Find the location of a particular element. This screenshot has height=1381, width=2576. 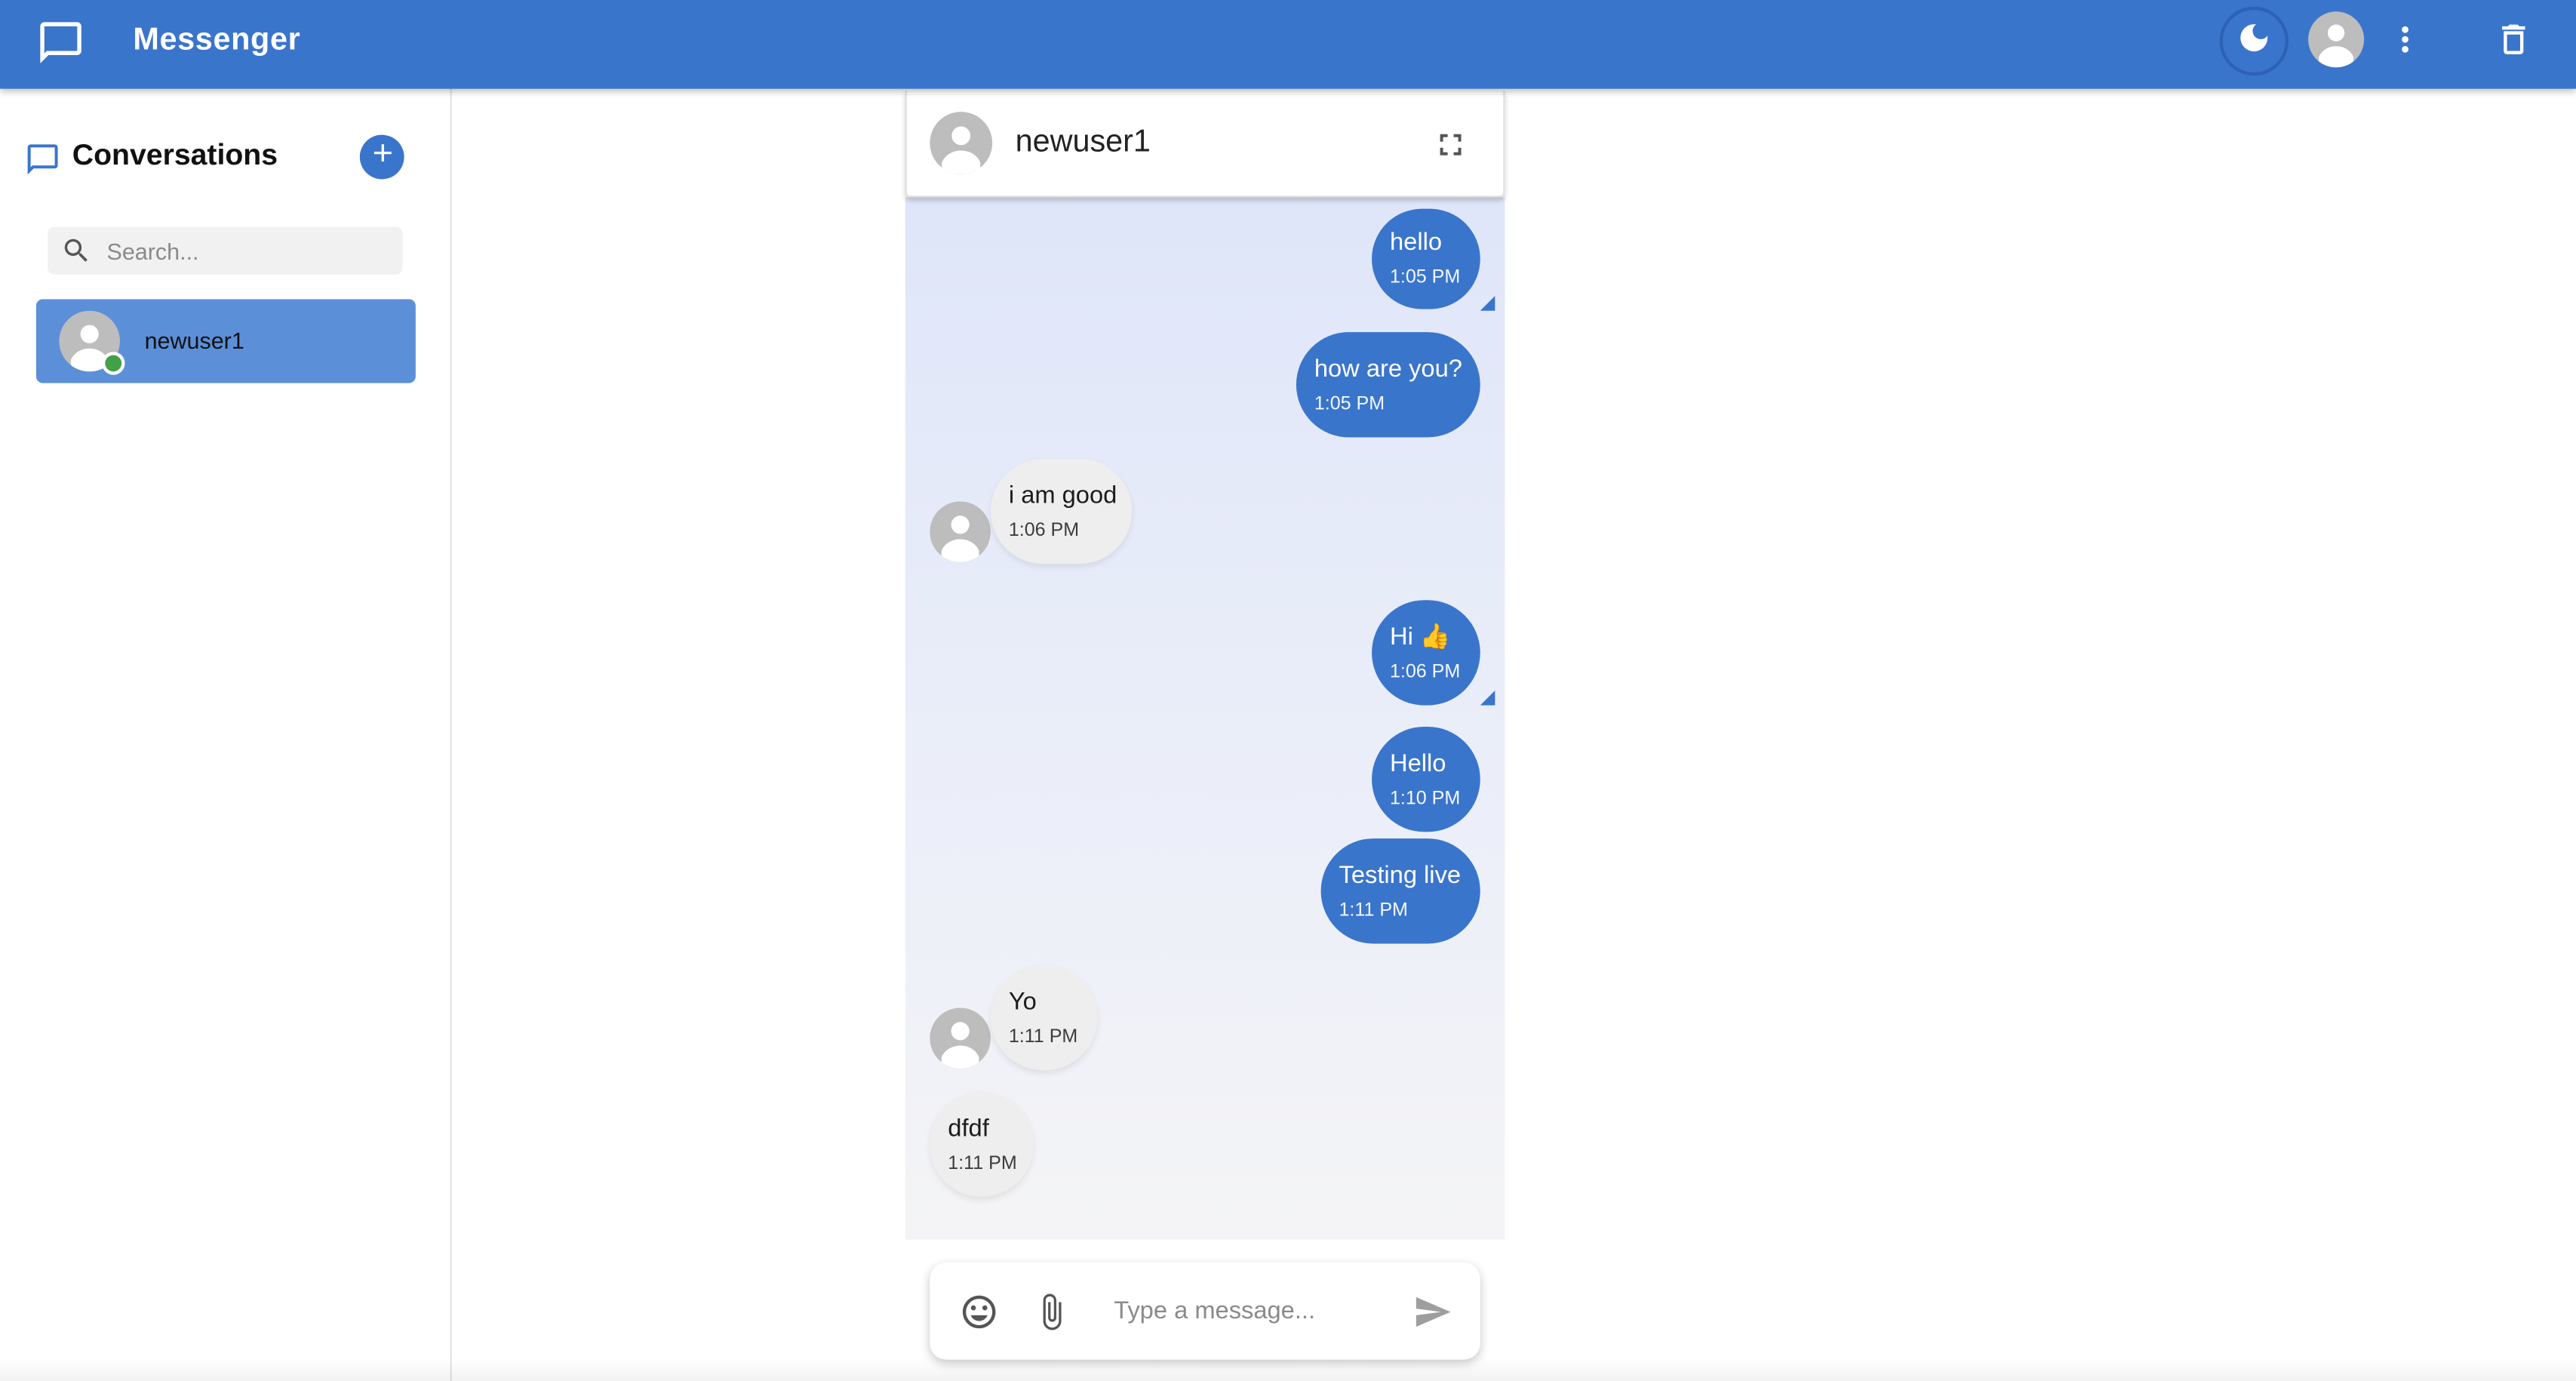

message-text: Hello is located at coordinates (1417, 763).